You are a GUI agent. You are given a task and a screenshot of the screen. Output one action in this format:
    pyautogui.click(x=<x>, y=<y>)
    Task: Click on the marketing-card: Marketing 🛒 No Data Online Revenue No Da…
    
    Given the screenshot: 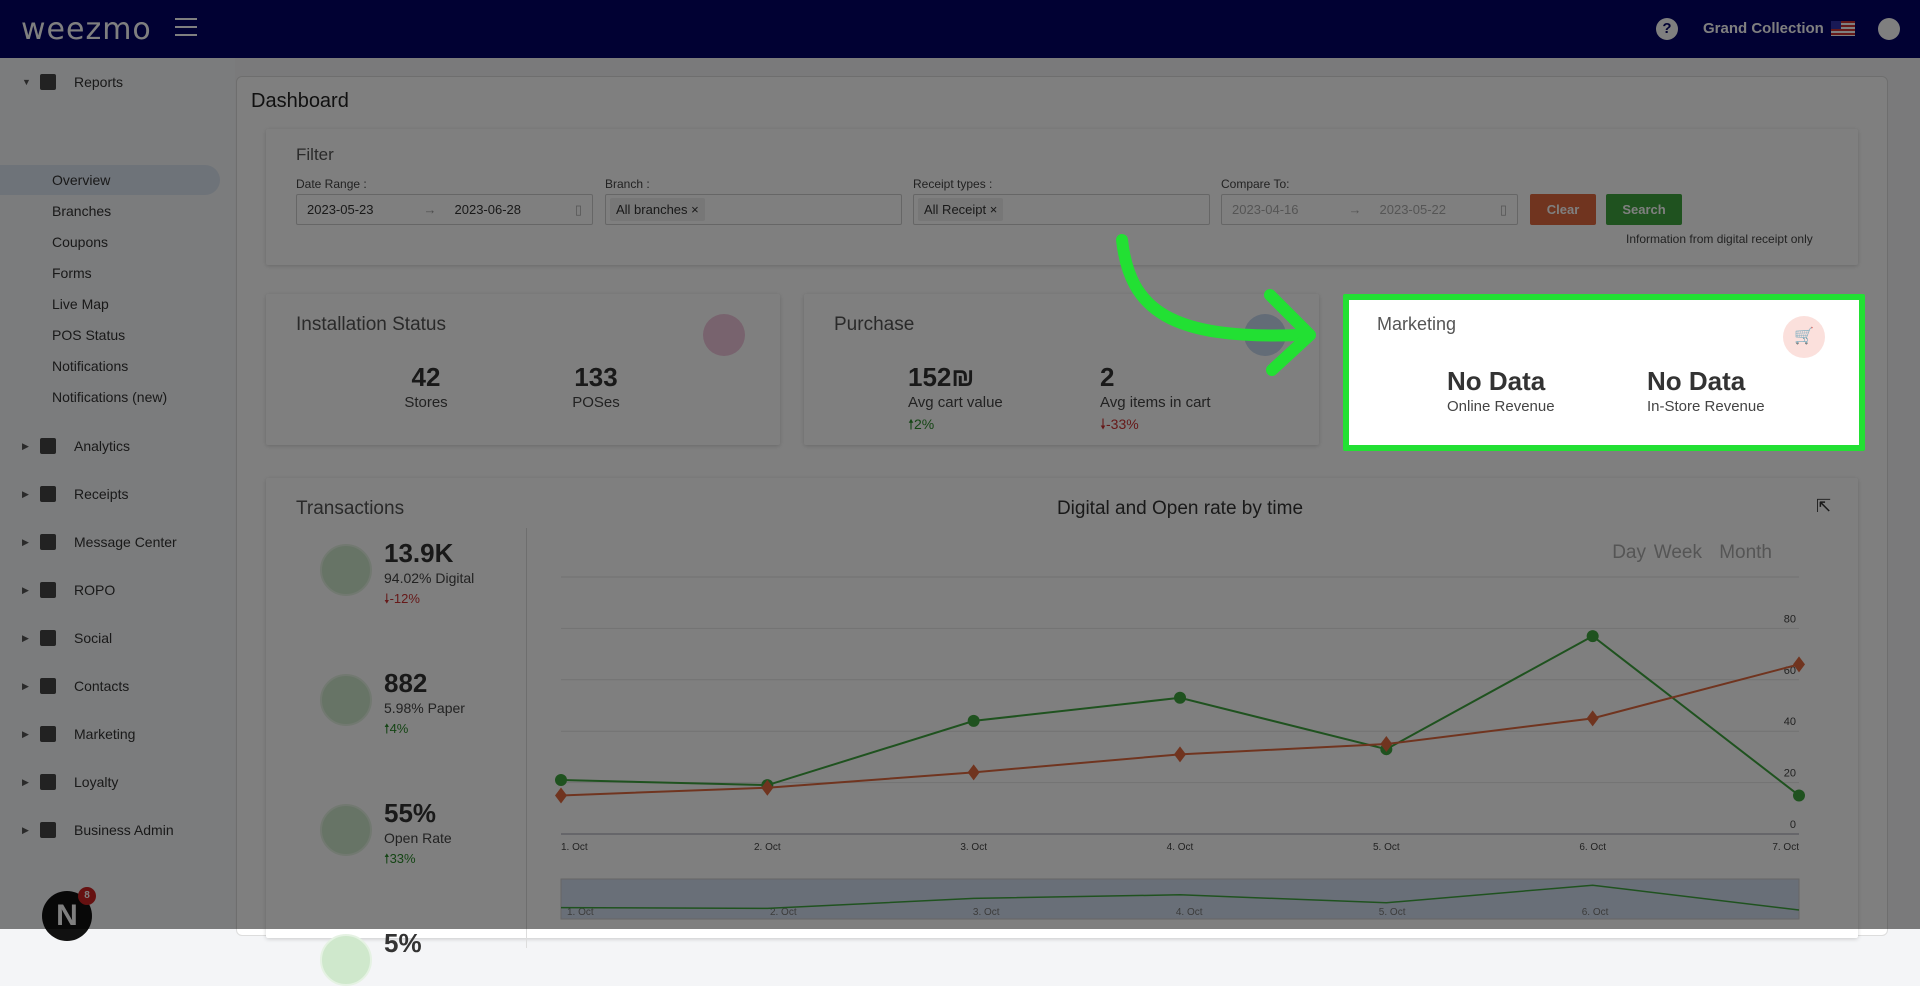 What is the action you would take?
    pyautogui.click(x=1604, y=372)
    